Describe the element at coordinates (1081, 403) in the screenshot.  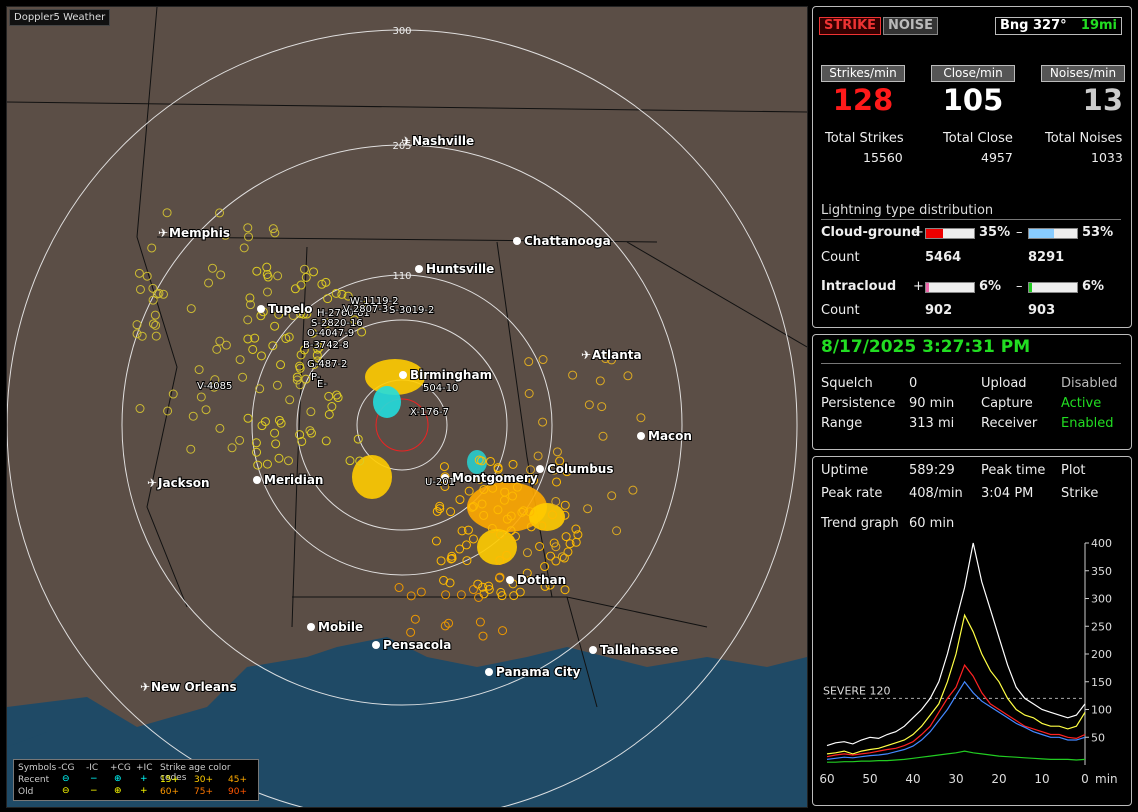
I see `capture-value: Active` at that location.